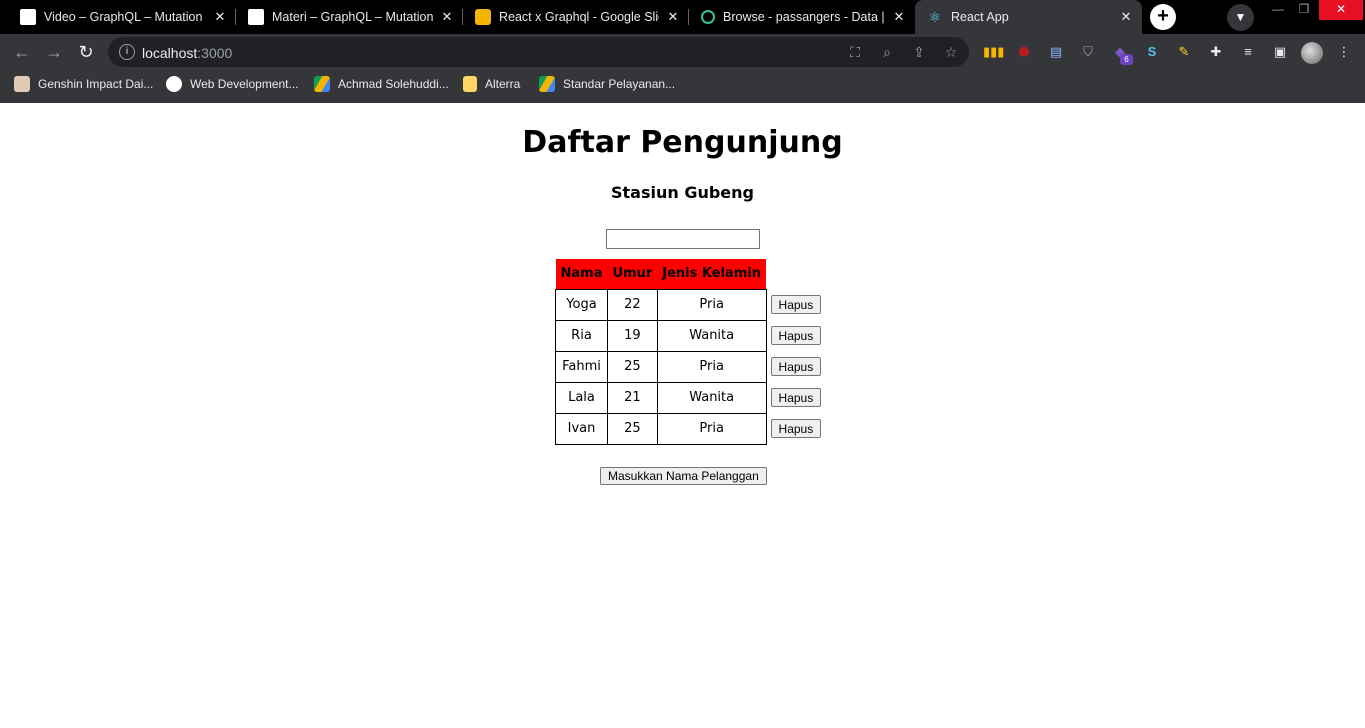 The height and width of the screenshot is (728, 1365). I want to click on cell-umur: 25, so click(632, 366).